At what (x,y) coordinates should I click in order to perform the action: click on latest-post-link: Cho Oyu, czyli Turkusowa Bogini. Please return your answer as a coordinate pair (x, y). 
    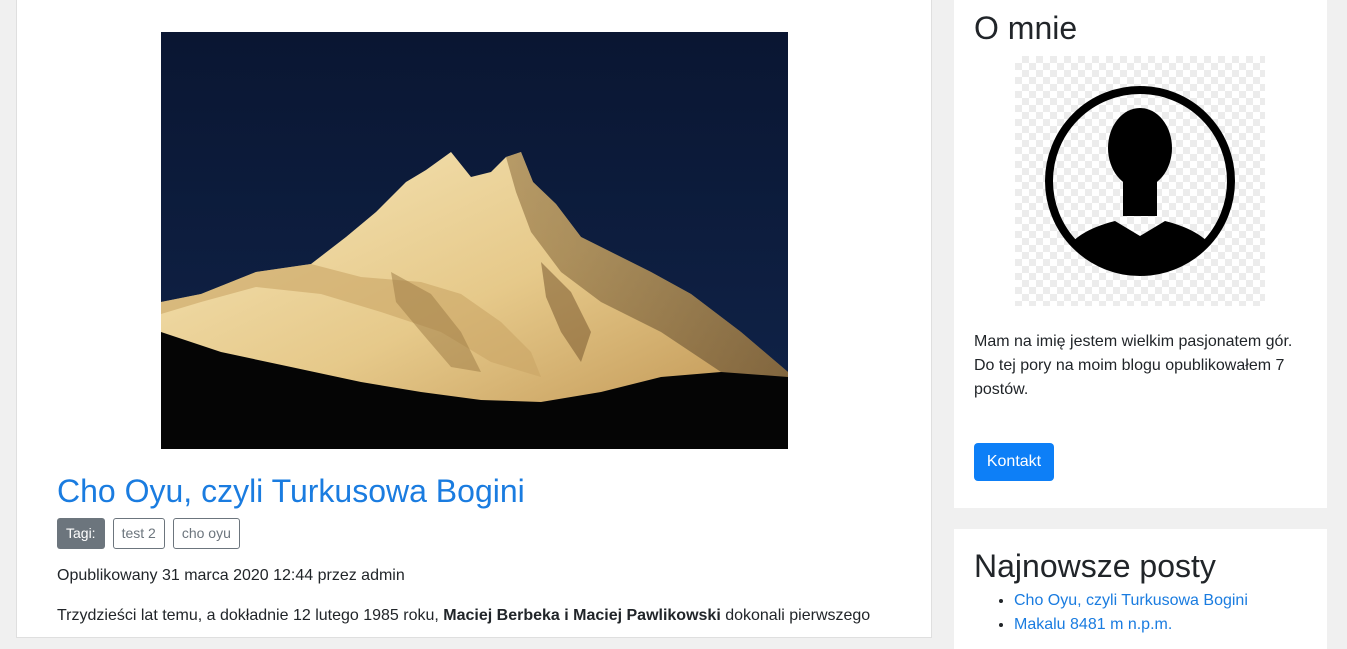
    Looking at the image, I should click on (1131, 600).